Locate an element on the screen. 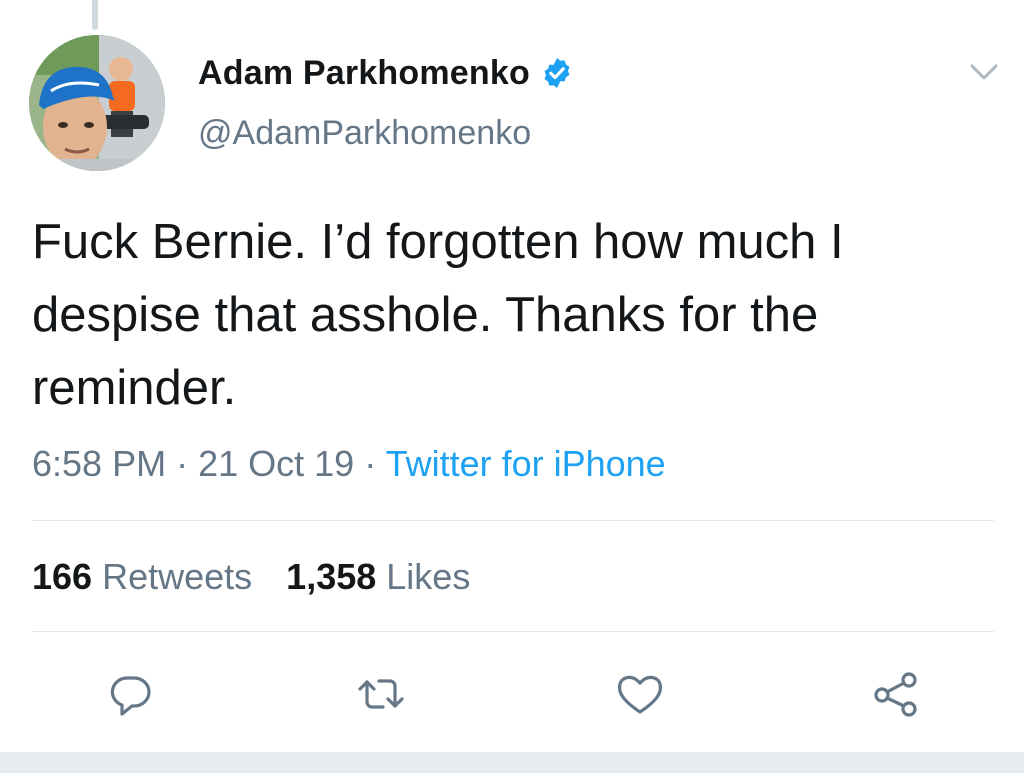  tweet-time: 6:58 PM is located at coordinates (99, 463).